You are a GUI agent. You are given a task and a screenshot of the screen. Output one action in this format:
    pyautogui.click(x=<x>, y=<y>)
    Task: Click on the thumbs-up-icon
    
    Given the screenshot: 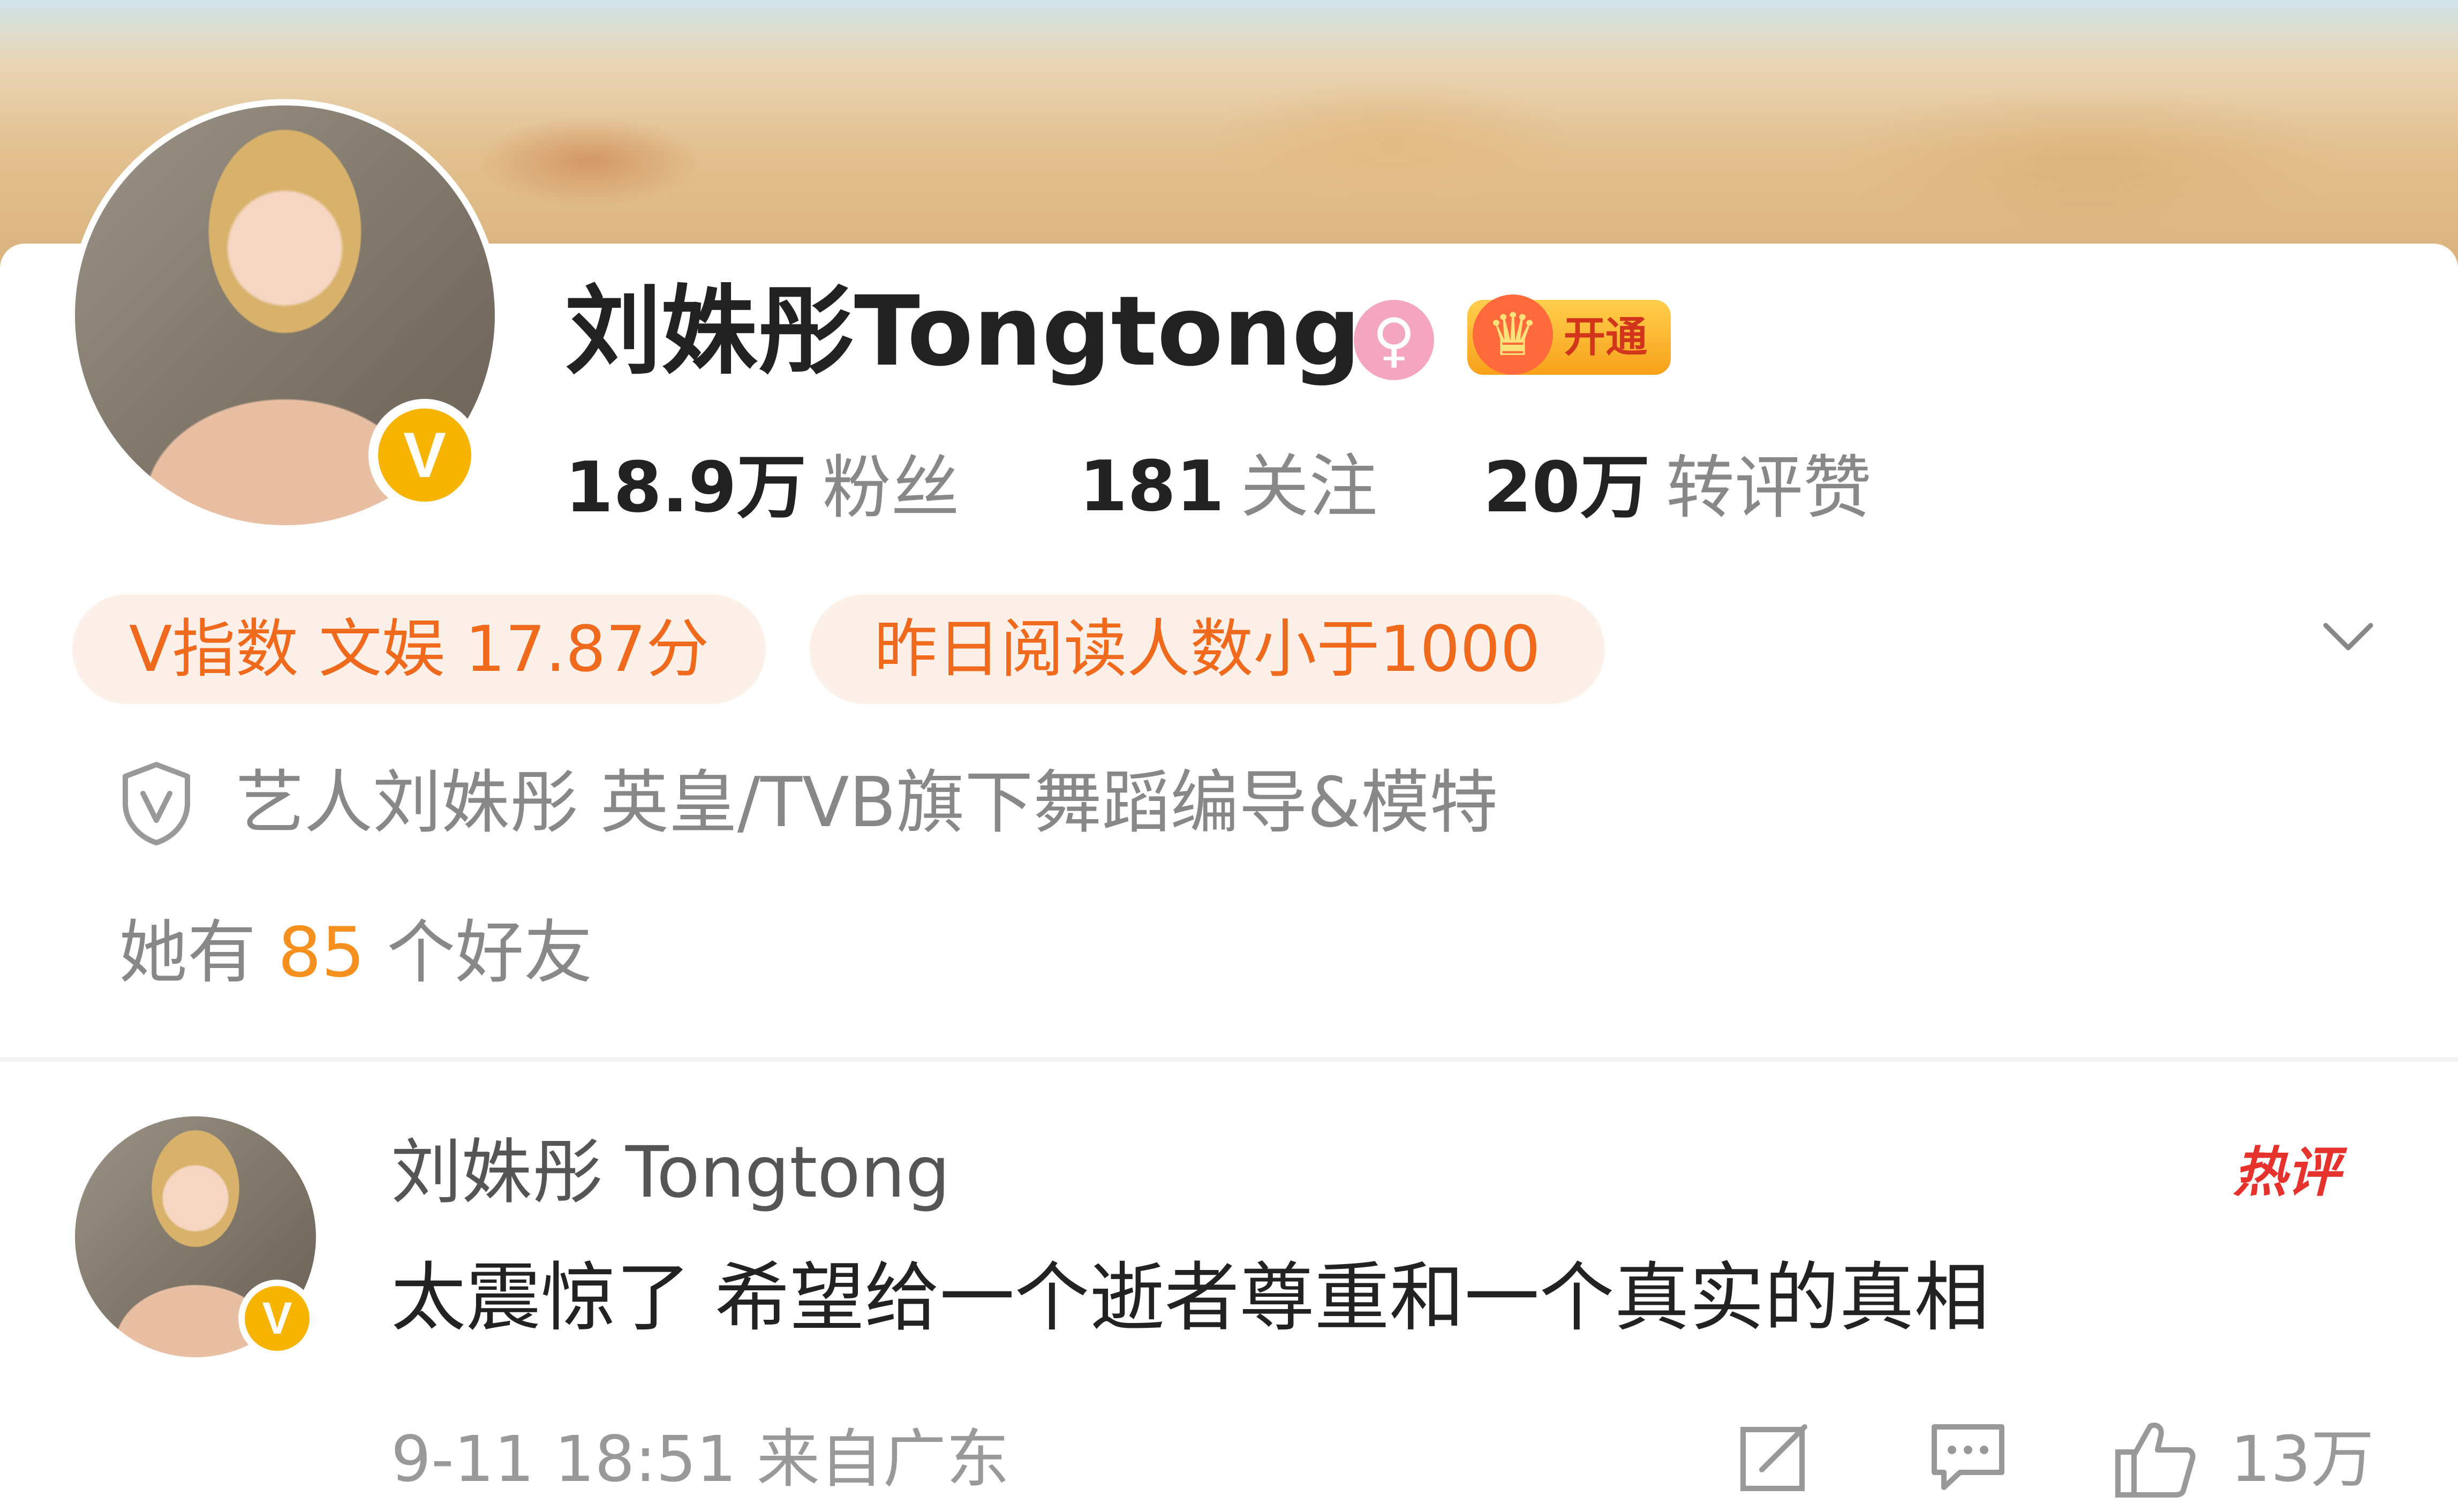 What is the action you would take?
    pyautogui.click(x=2155, y=1460)
    